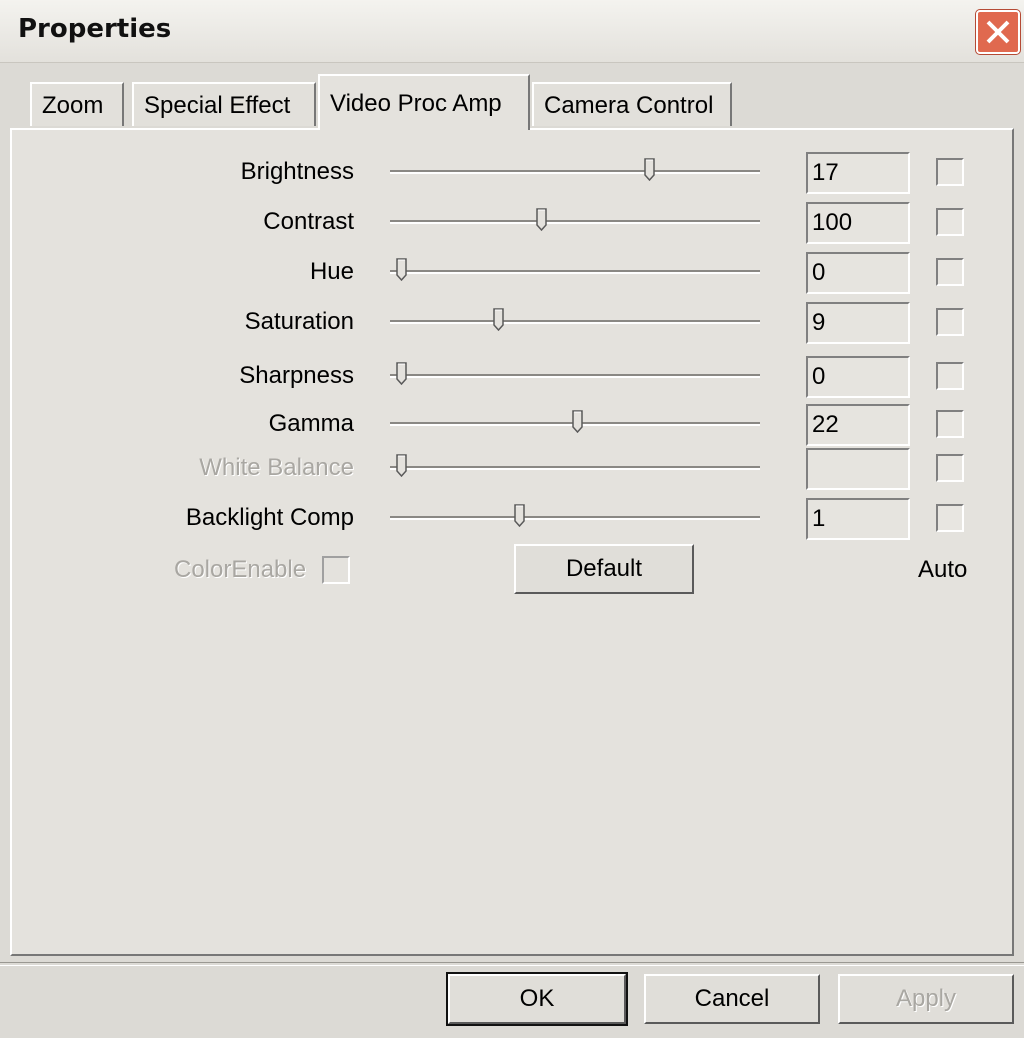 This screenshot has width=1024, height=1038. I want to click on cancel-button: Cancel, so click(732, 999).